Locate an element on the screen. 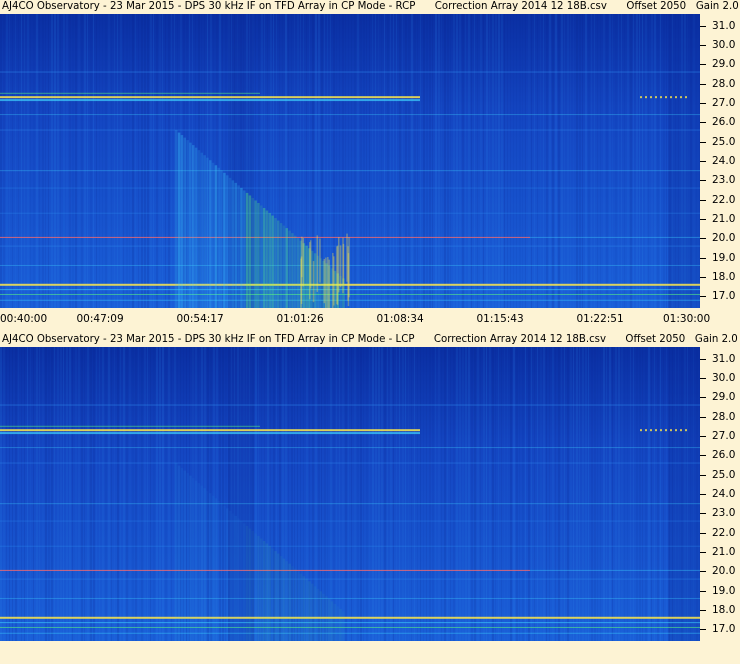  time-tick-label: 00:54:17 is located at coordinates (200, 319).